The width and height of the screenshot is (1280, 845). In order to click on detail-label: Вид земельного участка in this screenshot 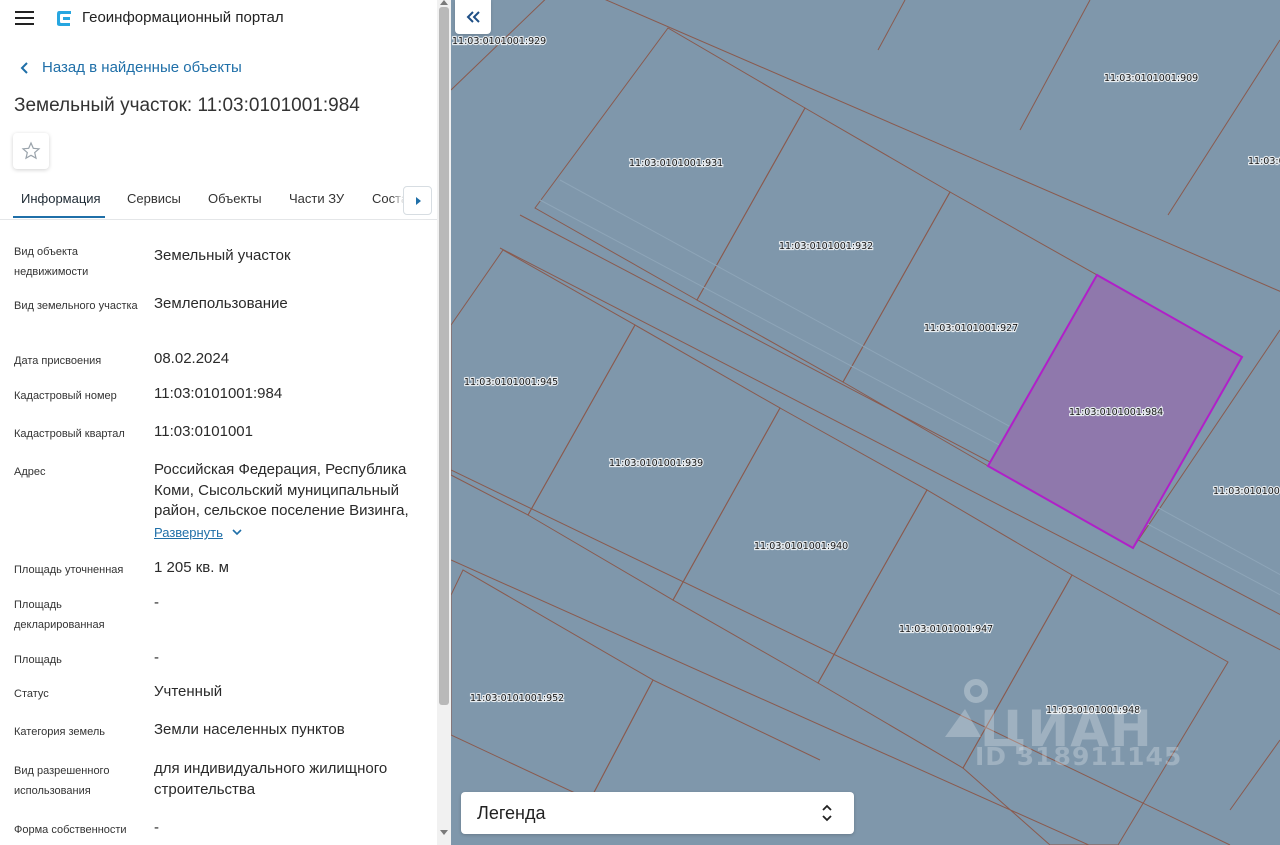, I will do `click(76, 306)`.